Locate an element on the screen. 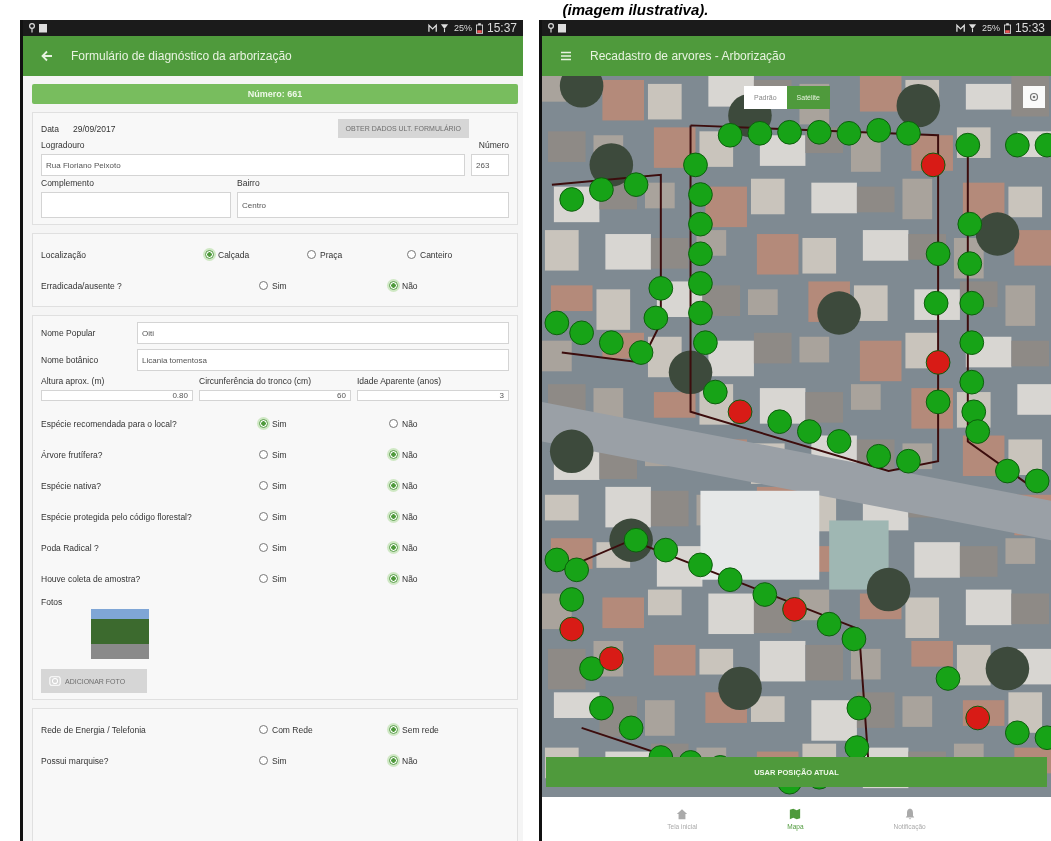 This screenshot has height=841, width=1051. map-icon is located at coordinates (795, 814).